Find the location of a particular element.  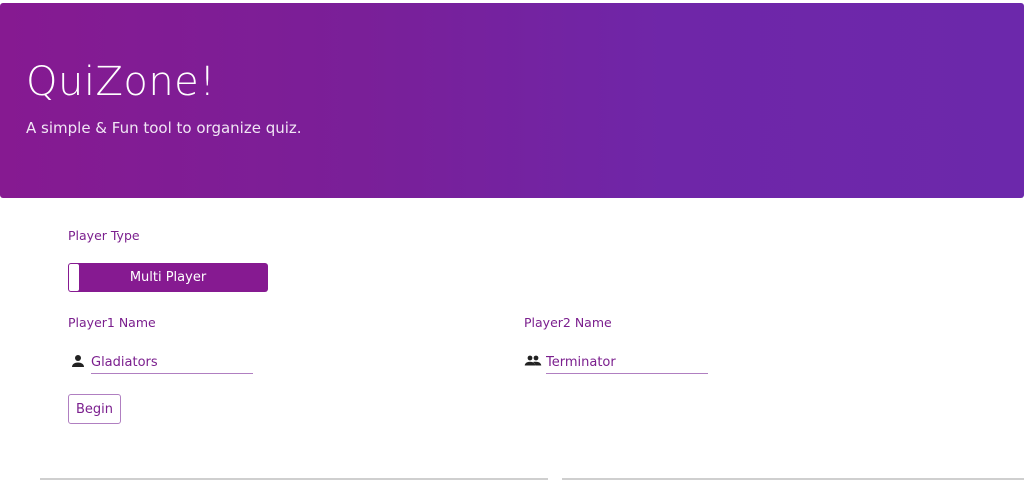

player1-field is located at coordinates (161, 363).